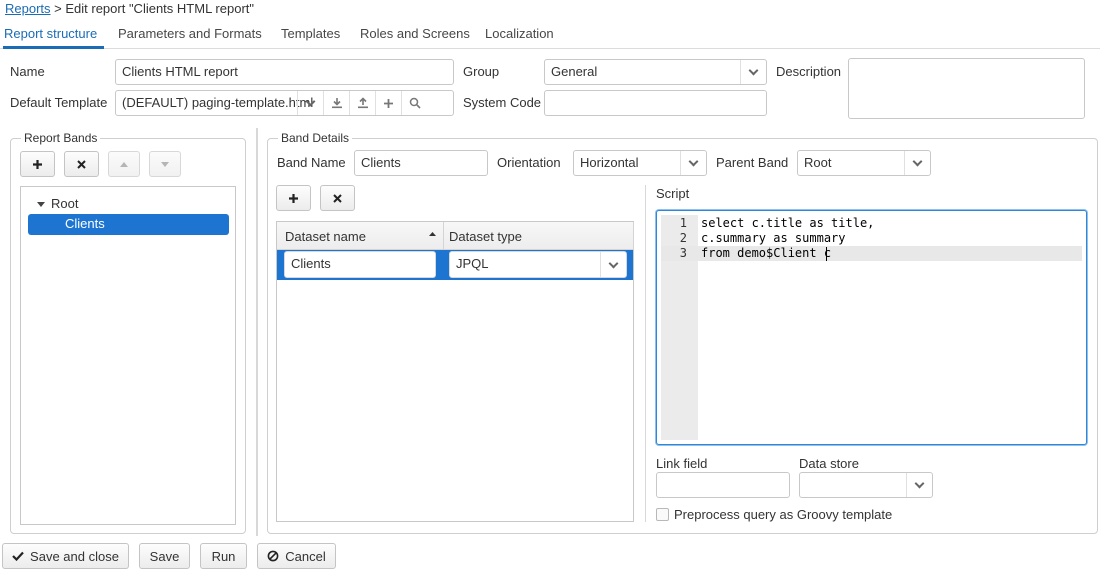 Image resolution: width=1100 pixels, height=574 pixels. I want to click on dataset-type-select-arrow, so click(613, 264).